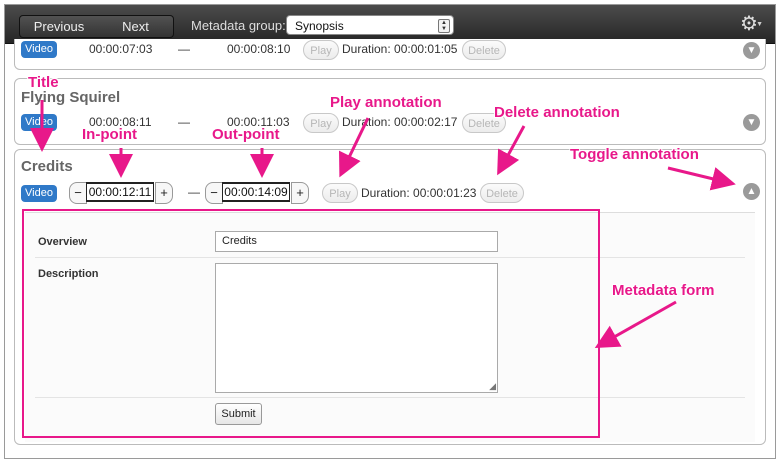  What do you see at coordinates (109, 134) in the screenshot?
I see `callout-in-point: In-point` at bounding box center [109, 134].